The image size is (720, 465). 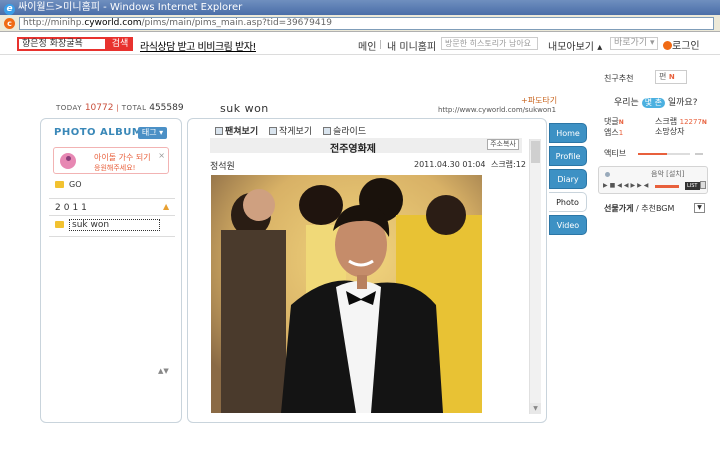 I want to click on relation-question: 우리는 몇 촌 일까요?, so click(x=655, y=101).